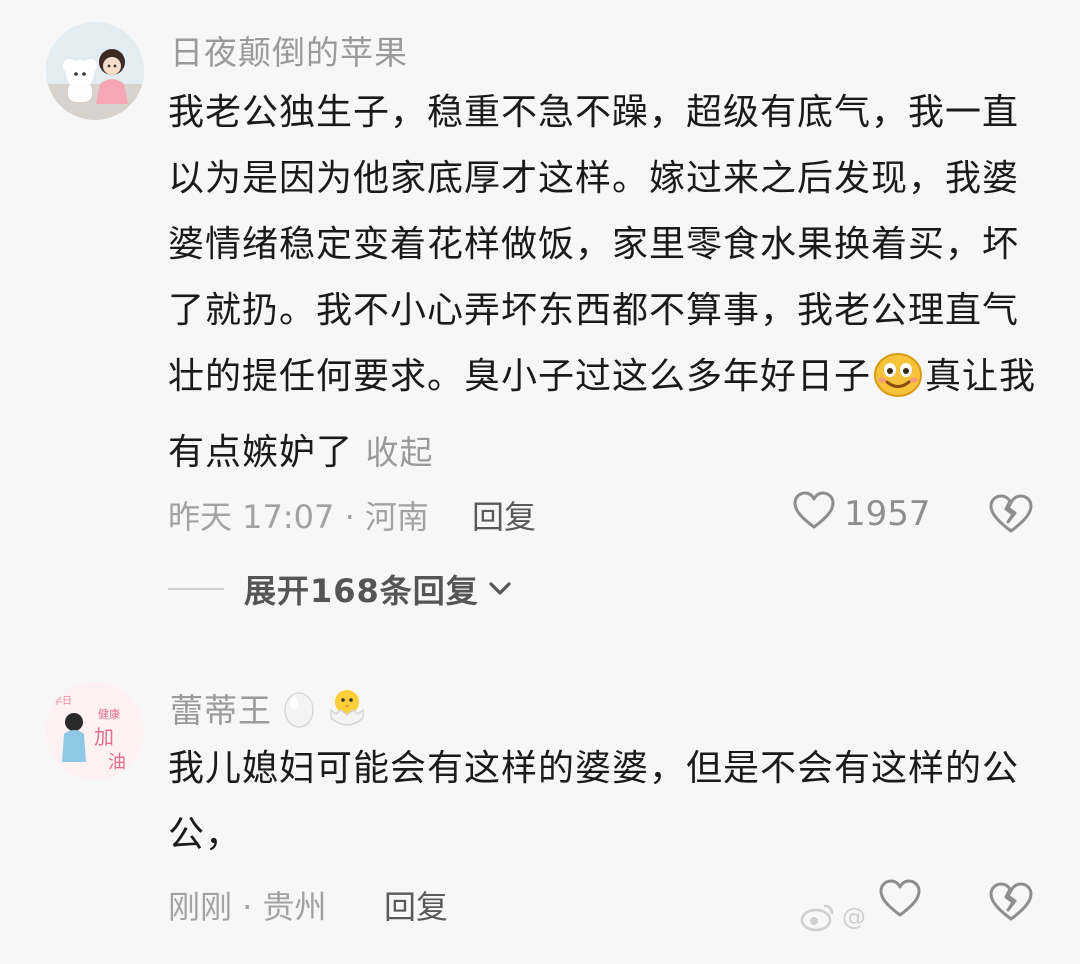  I want to click on user-avatar: 健康 加 油 早日, so click(95, 731).